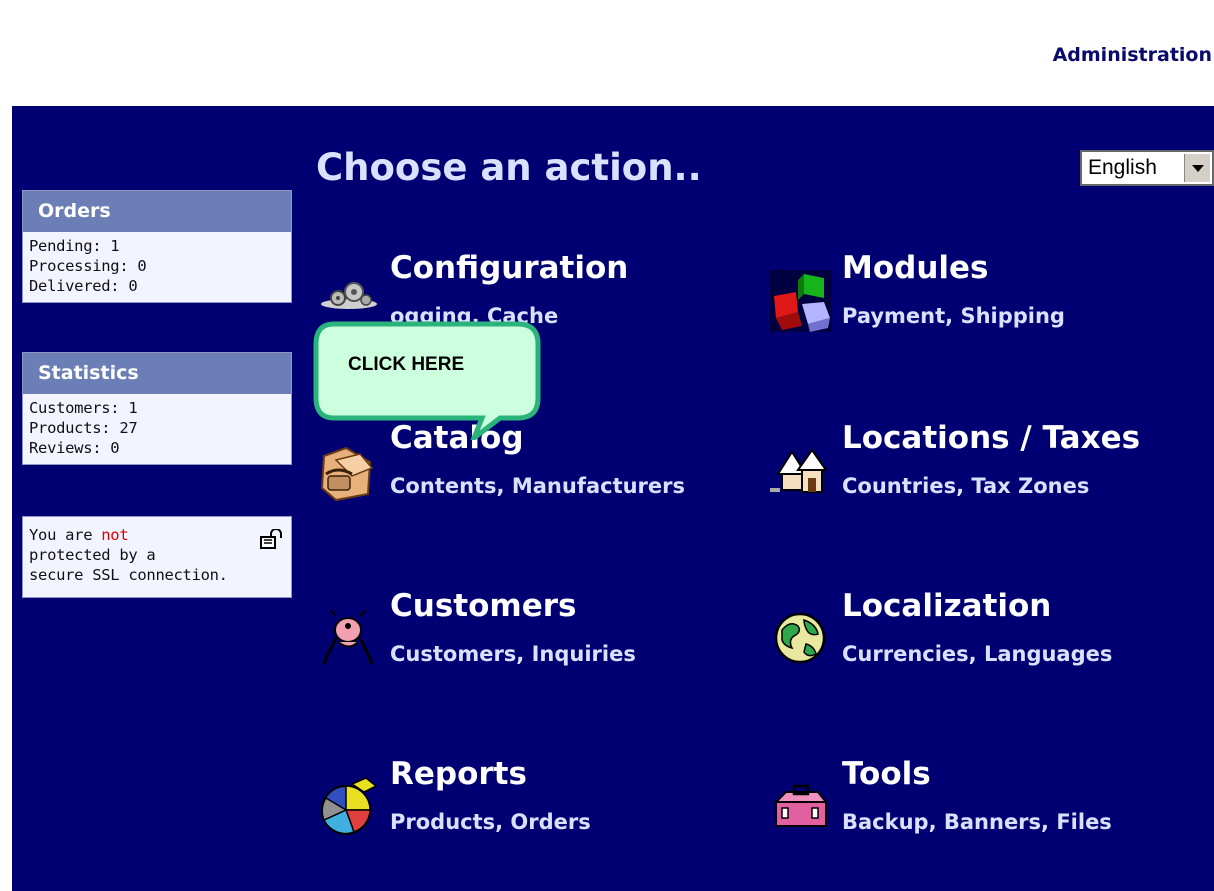 This screenshot has height=891, width=1214. Describe the element at coordinates (92, 555) in the screenshot. I see `ssl-text-2: protected by a` at that location.